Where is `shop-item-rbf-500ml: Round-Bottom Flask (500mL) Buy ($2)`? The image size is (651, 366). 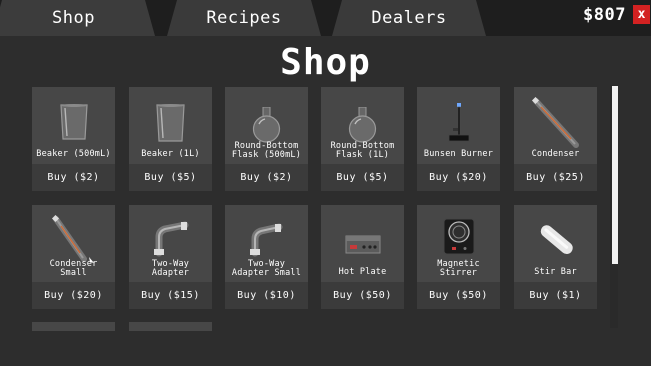 shop-item-rbf-500ml: Round-Bottom Flask (500mL) Buy ($2) is located at coordinates (266, 139).